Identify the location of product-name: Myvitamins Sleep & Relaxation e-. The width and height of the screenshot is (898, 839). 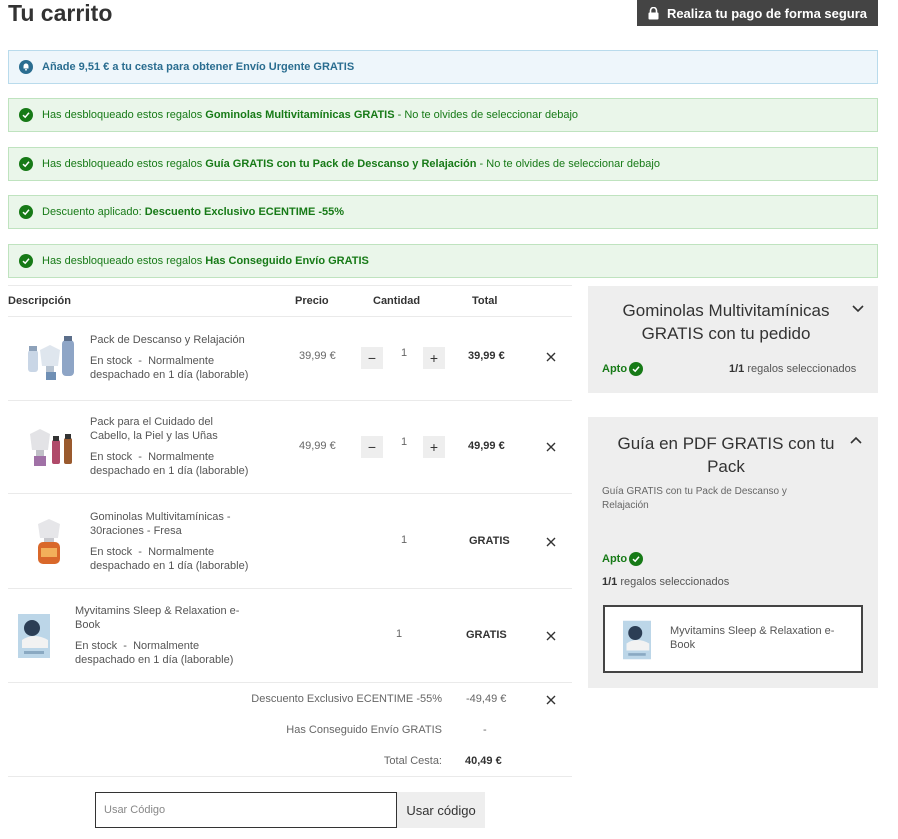
(157, 611).